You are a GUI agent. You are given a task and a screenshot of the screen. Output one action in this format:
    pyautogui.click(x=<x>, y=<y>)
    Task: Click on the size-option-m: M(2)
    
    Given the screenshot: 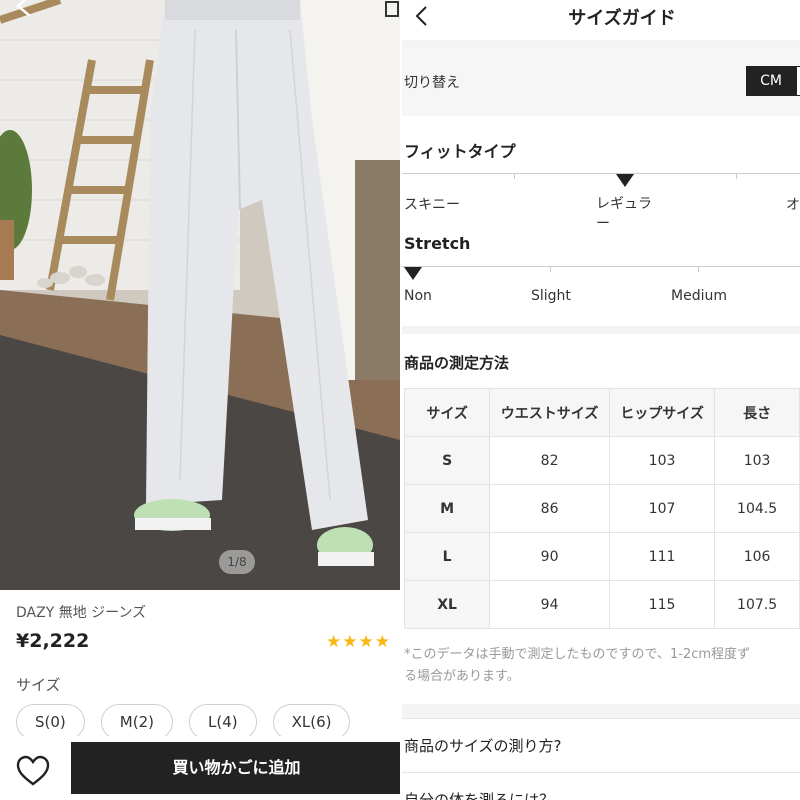 What is the action you would take?
    pyautogui.click(x=136, y=722)
    